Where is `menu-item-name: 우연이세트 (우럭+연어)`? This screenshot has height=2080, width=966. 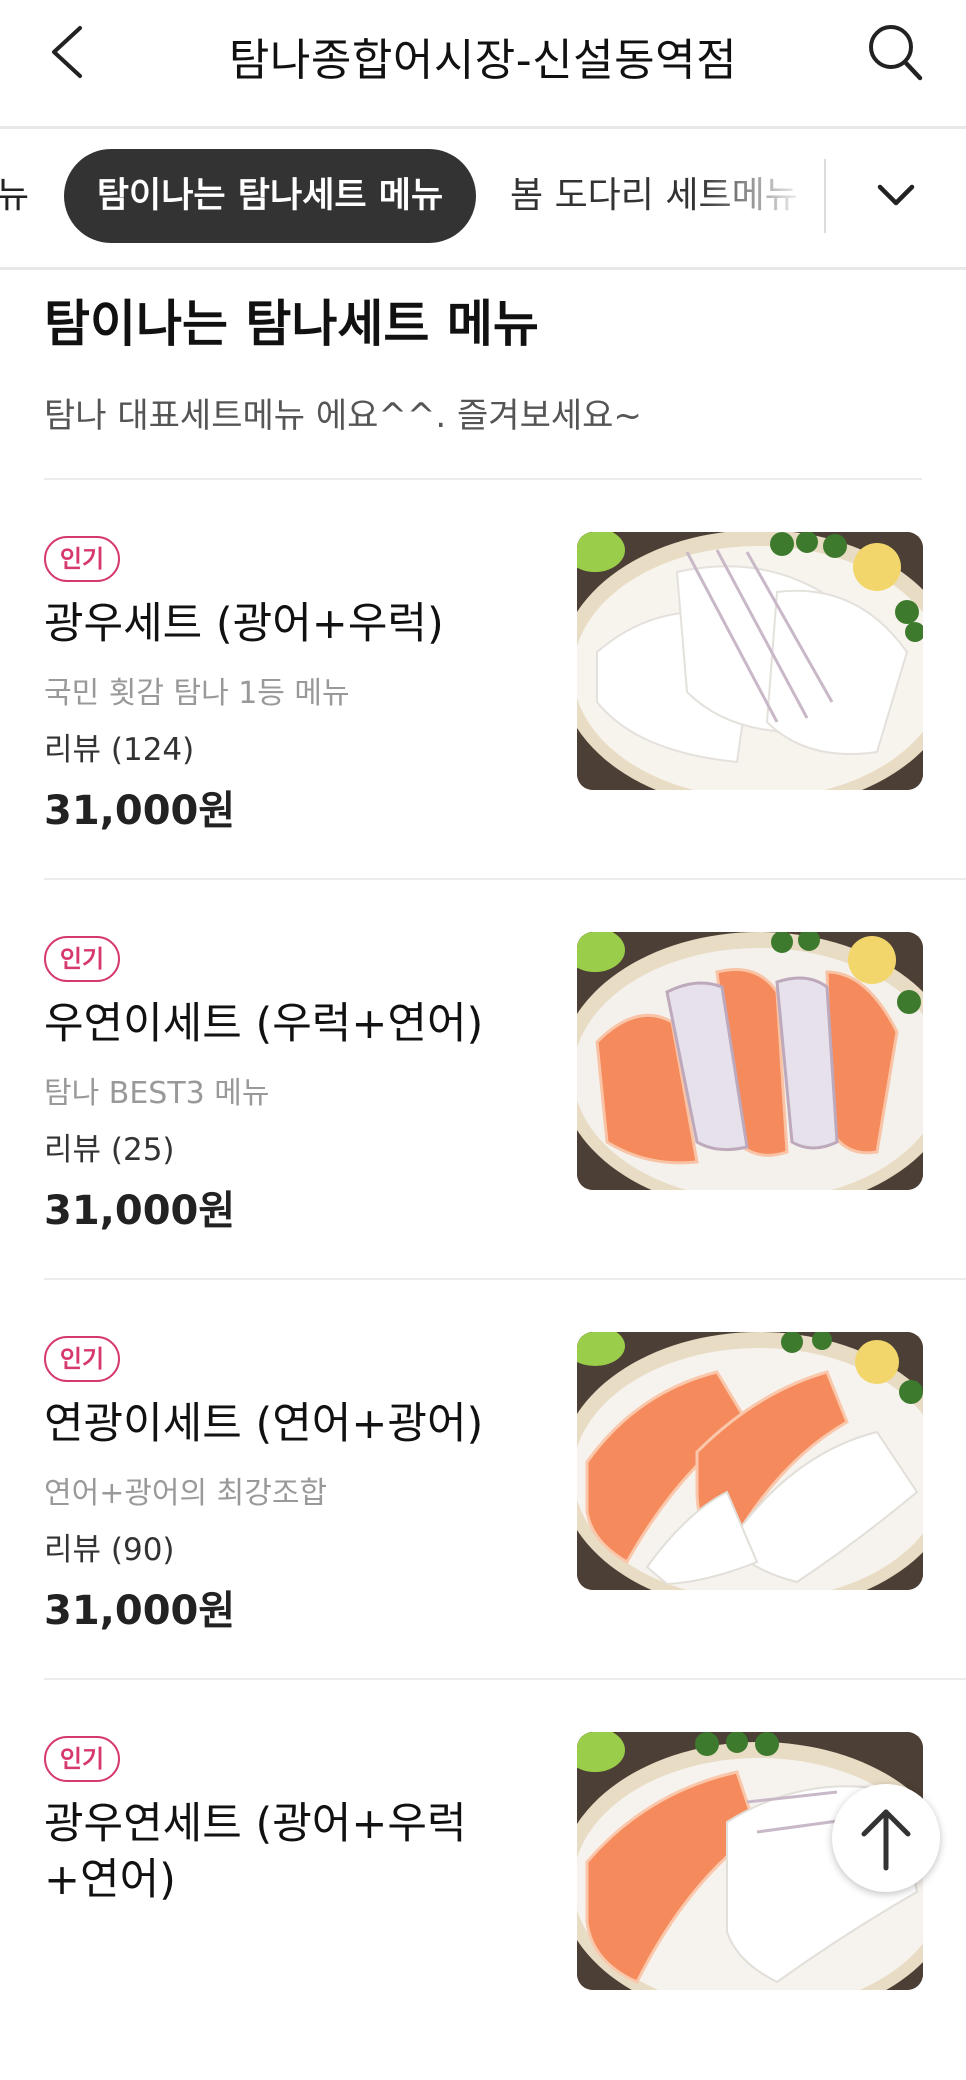 menu-item-name: 우연이세트 (우럭+연어) is located at coordinates (264, 1024).